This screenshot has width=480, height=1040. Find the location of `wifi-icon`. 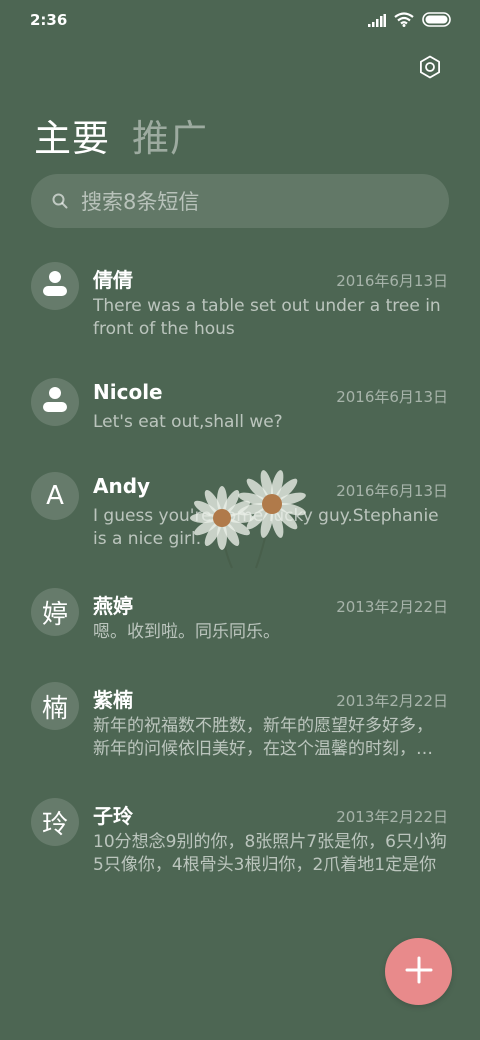

wifi-icon is located at coordinates (404, 21).